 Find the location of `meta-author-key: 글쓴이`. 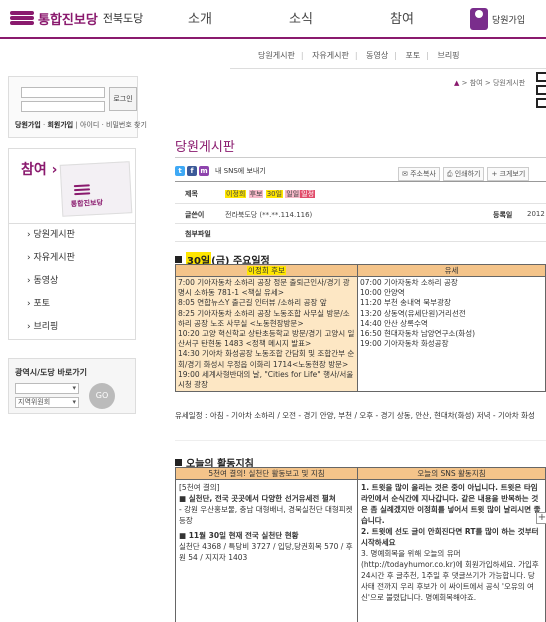

meta-author-key: 글쓴이 is located at coordinates (195, 215).